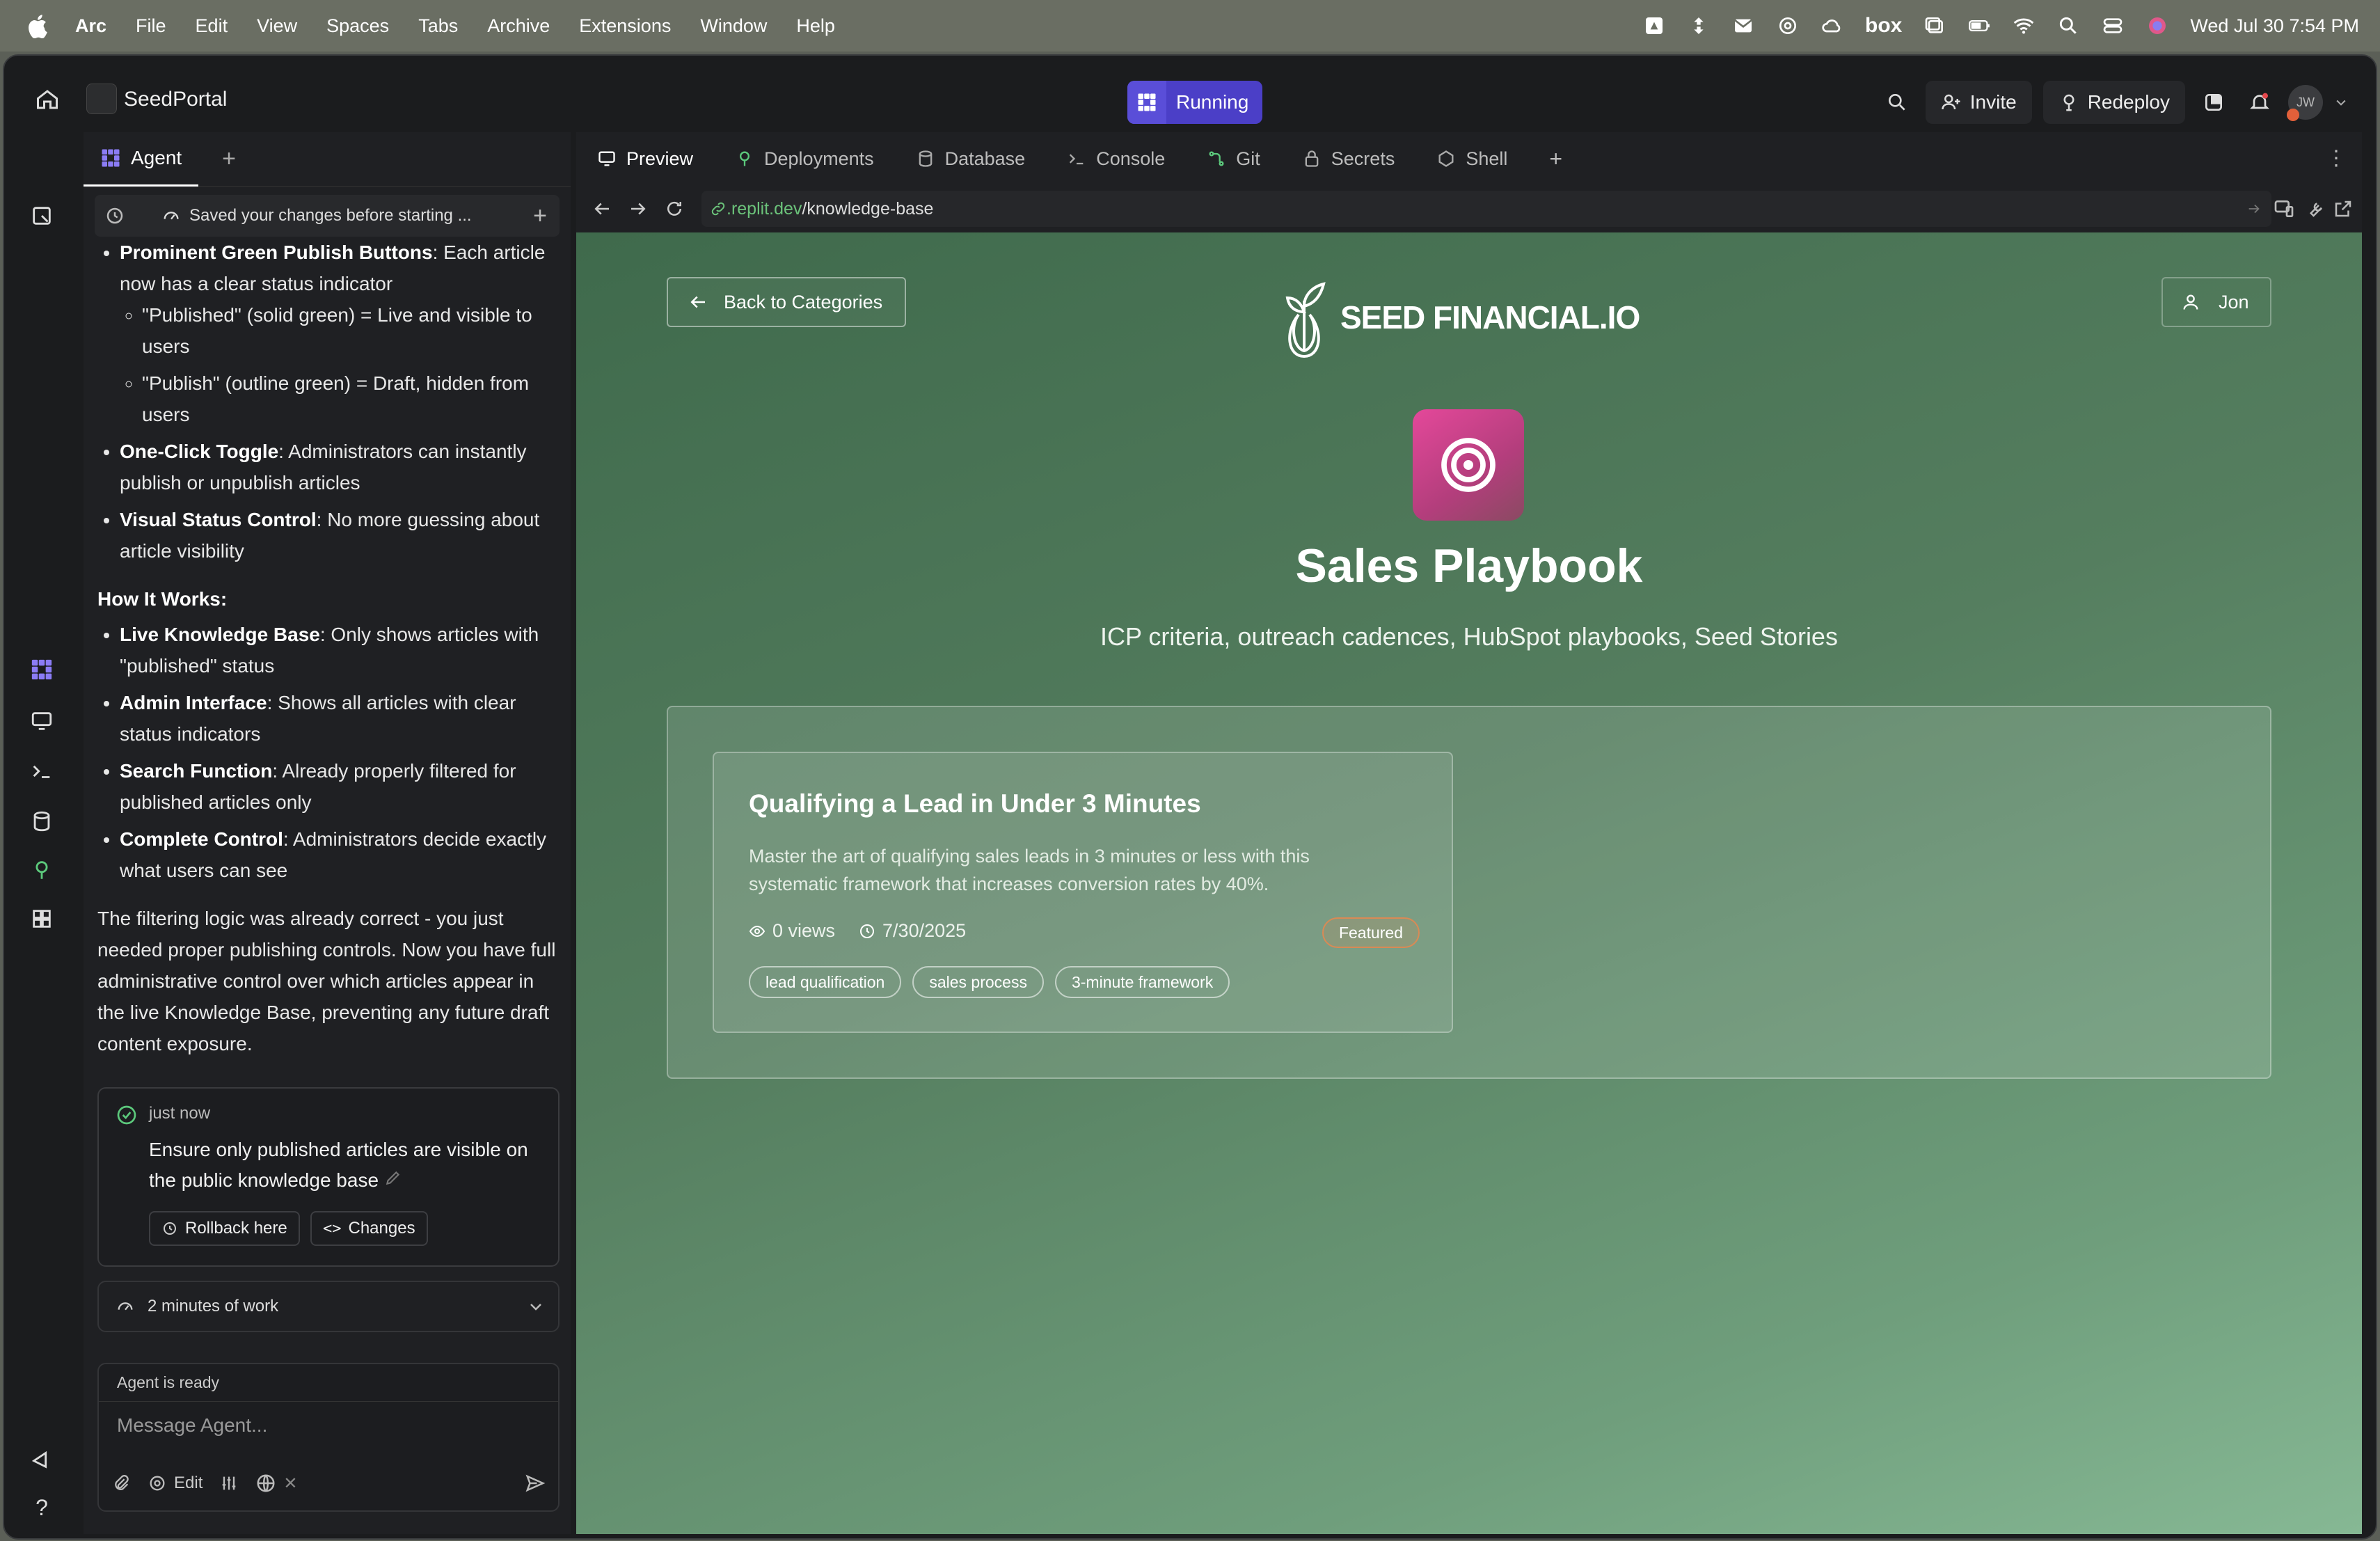  I want to click on work-summary-row: 2 minutes of work, so click(328, 1306).